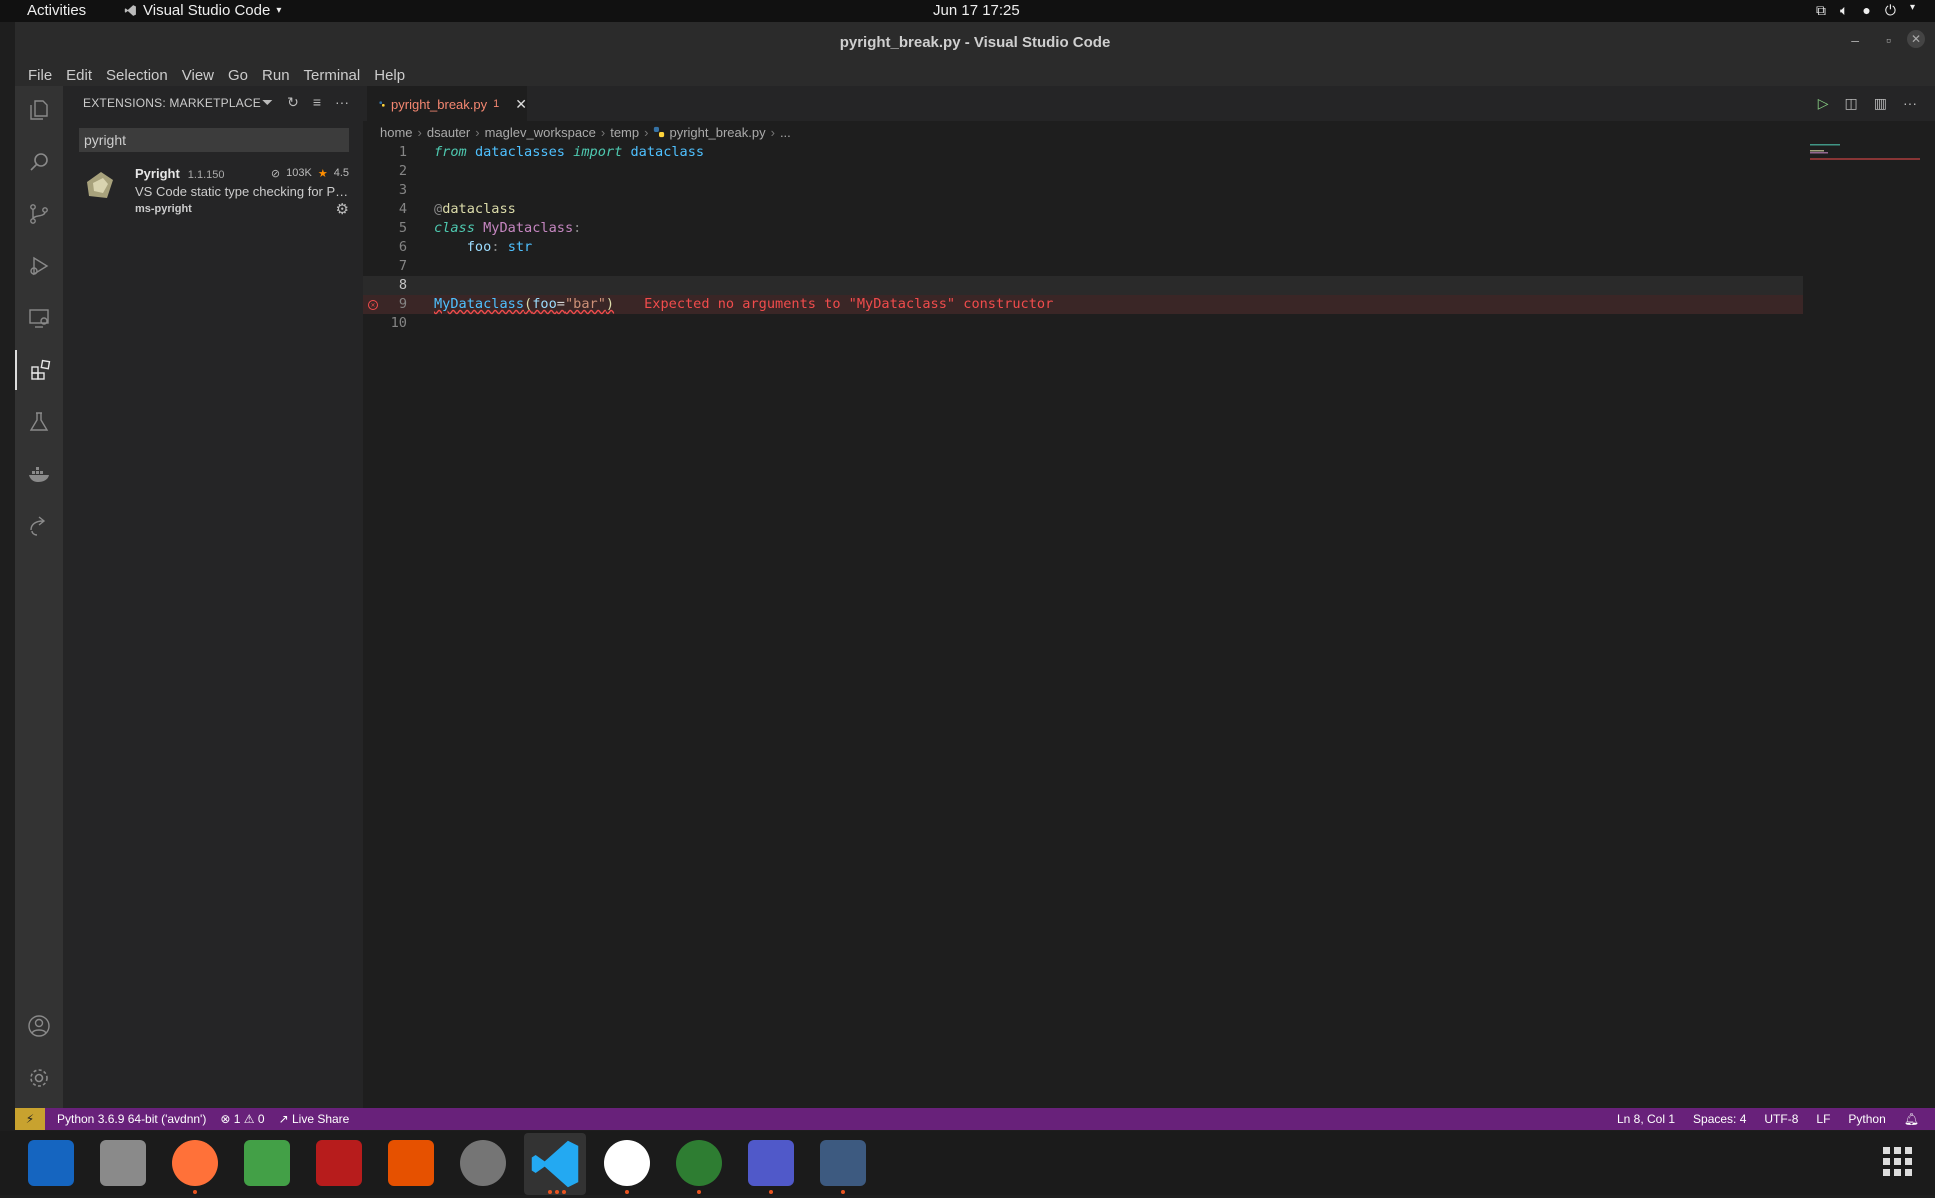 The width and height of the screenshot is (1935, 1198). I want to click on breadcrumb-item: dsauter, so click(448, 132).